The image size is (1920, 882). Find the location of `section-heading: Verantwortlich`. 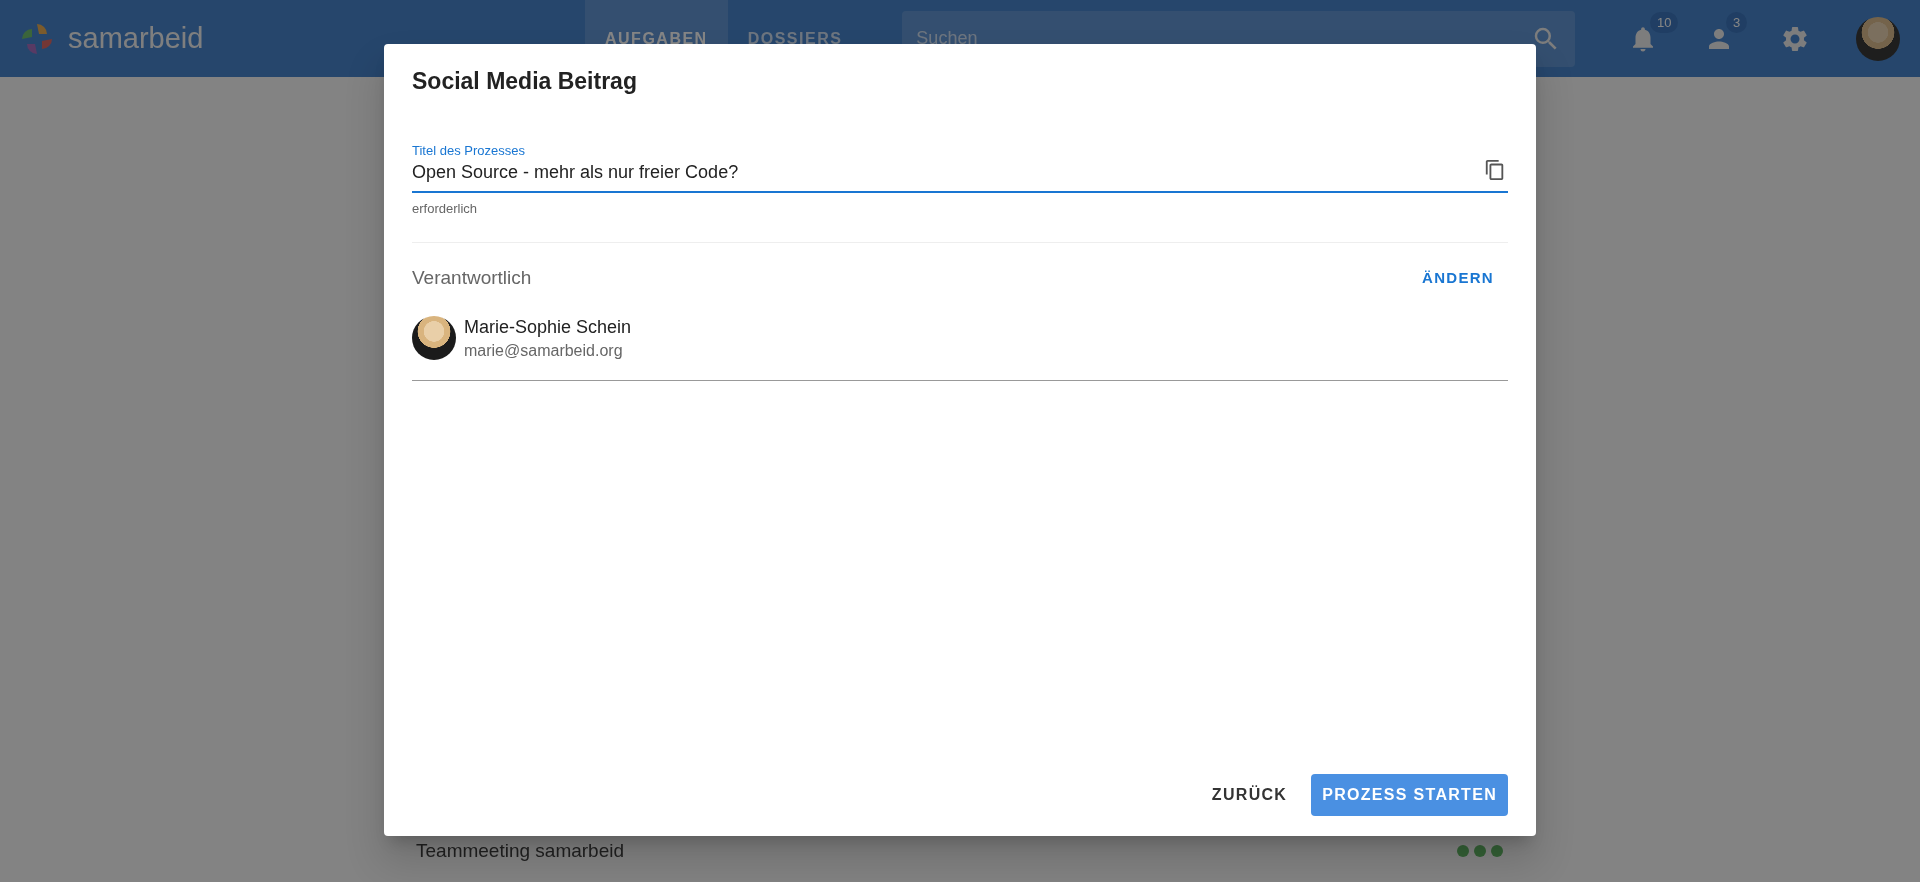

section-heading: Verantwortlich is located at coordinates (472, 277).